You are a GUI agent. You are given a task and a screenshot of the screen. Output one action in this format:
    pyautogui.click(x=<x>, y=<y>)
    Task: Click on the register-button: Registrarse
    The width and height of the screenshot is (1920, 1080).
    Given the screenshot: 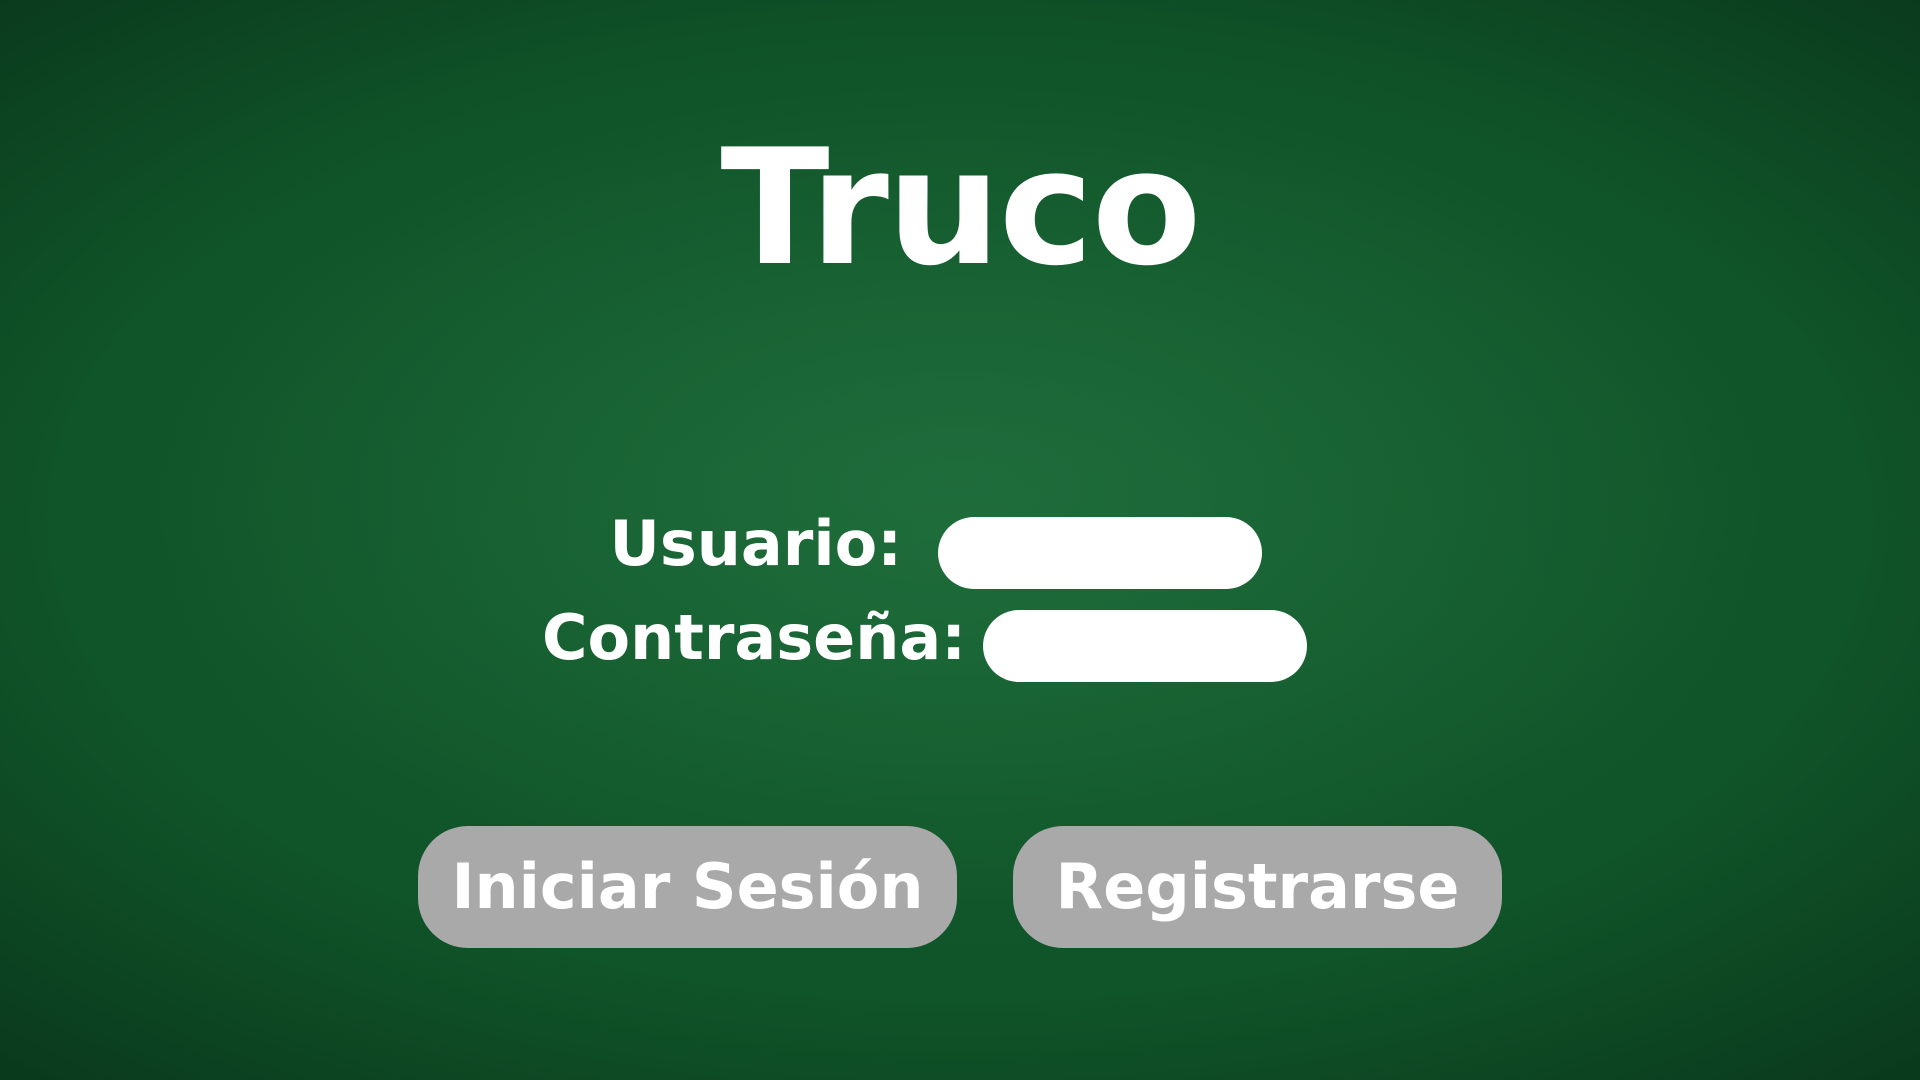 What is the action you would take?
    pyautogui.click(x=1257, y=887)
    